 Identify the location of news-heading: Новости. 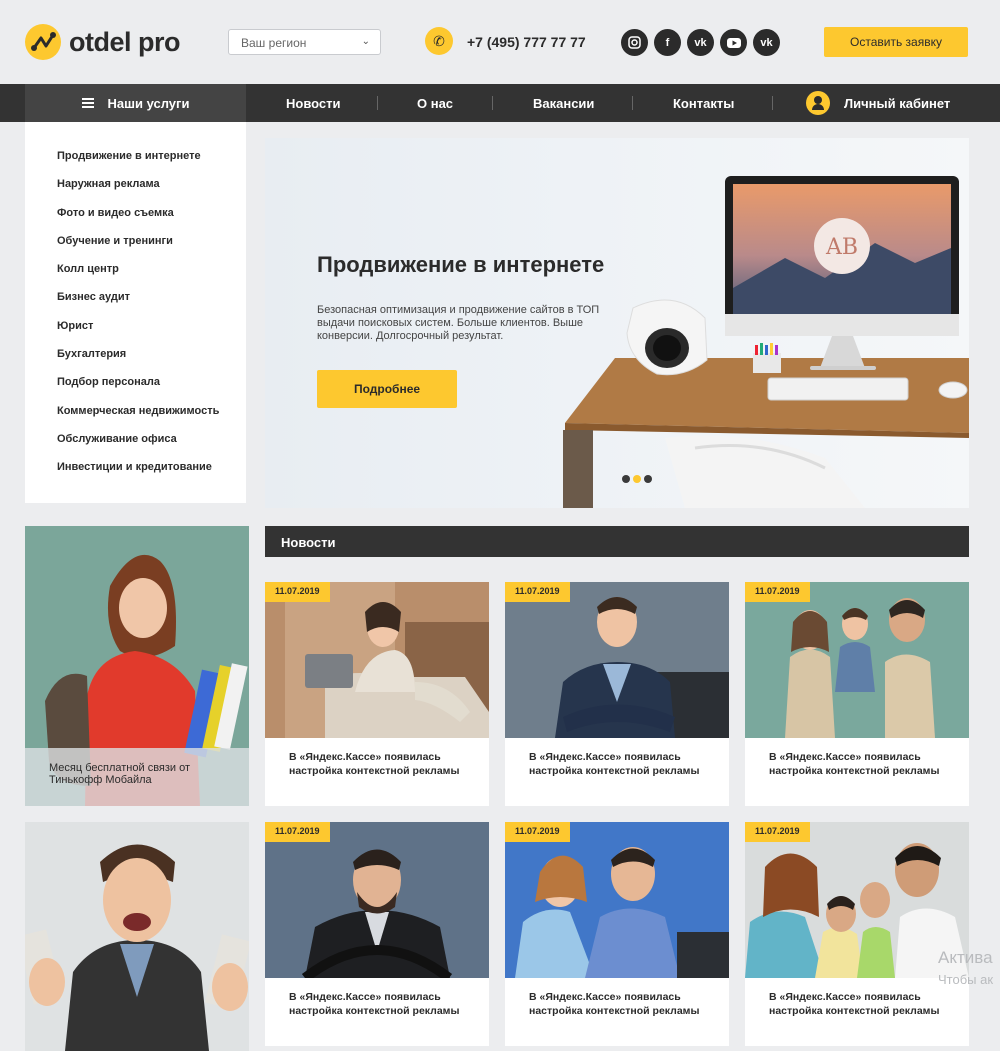
(617, 541).